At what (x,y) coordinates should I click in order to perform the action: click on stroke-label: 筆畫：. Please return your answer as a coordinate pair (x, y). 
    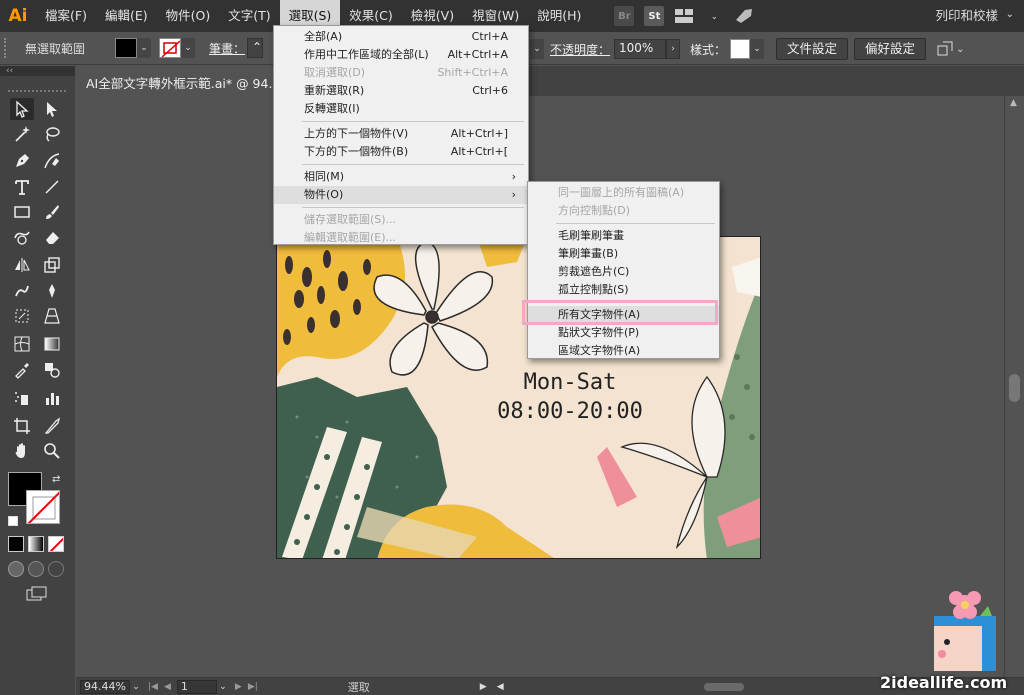
    Looking at the image, I should click on (227, 48).